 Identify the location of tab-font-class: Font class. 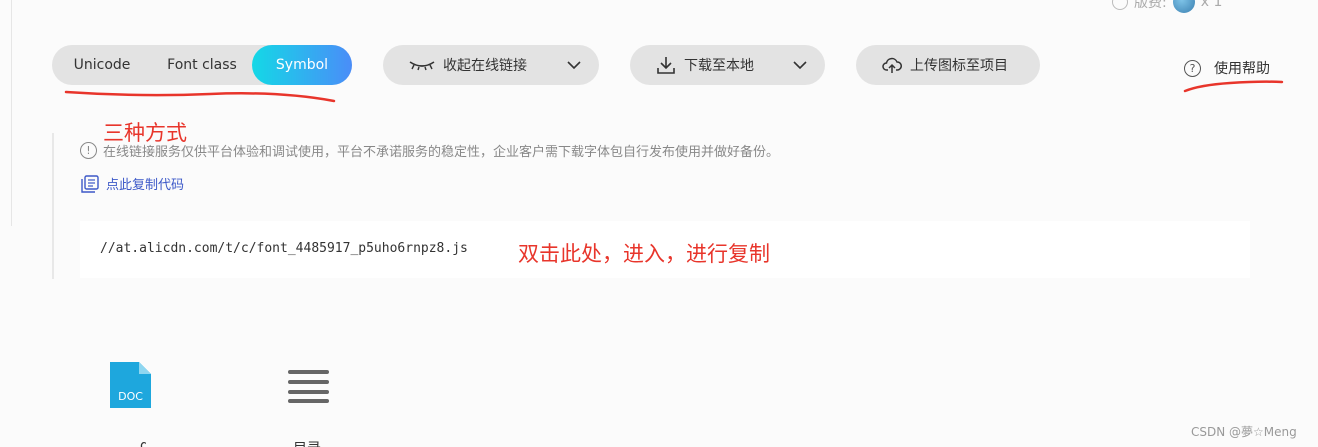
(202, 65).